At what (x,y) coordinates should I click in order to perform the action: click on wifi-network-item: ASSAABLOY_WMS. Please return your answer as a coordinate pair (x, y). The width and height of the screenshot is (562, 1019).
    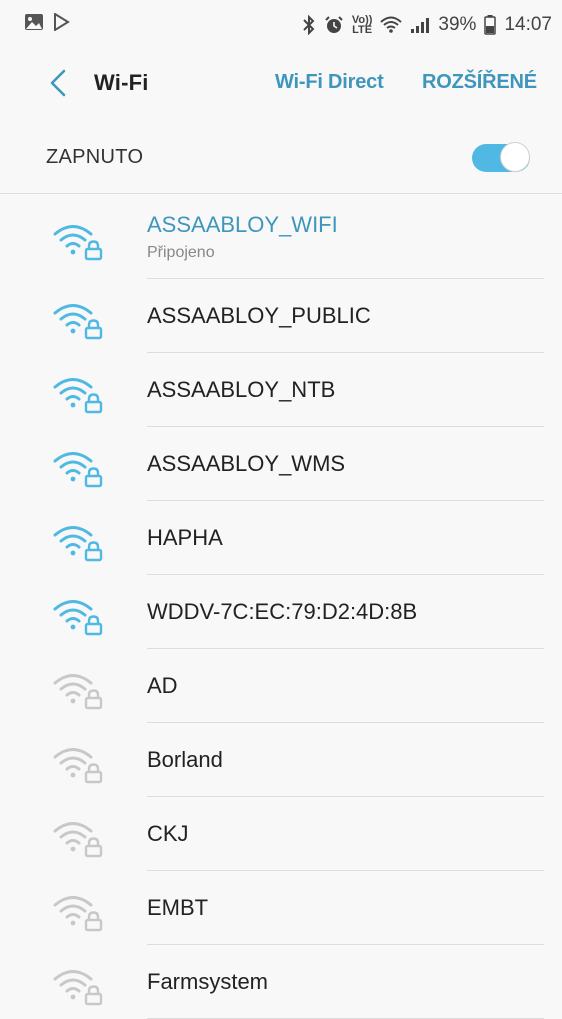
    Looking at the image, I should click on (281, 464).